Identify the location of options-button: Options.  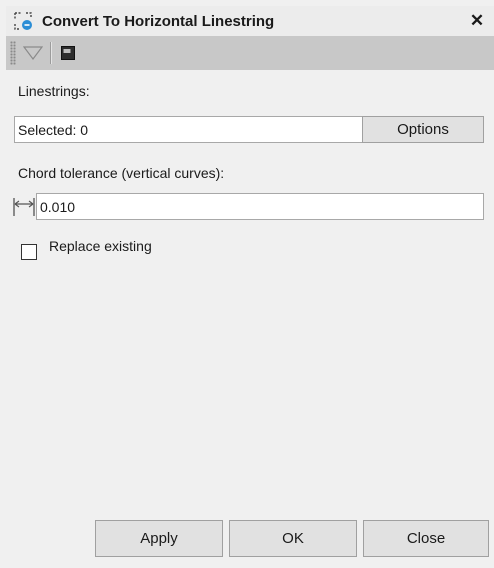
(423, 129).